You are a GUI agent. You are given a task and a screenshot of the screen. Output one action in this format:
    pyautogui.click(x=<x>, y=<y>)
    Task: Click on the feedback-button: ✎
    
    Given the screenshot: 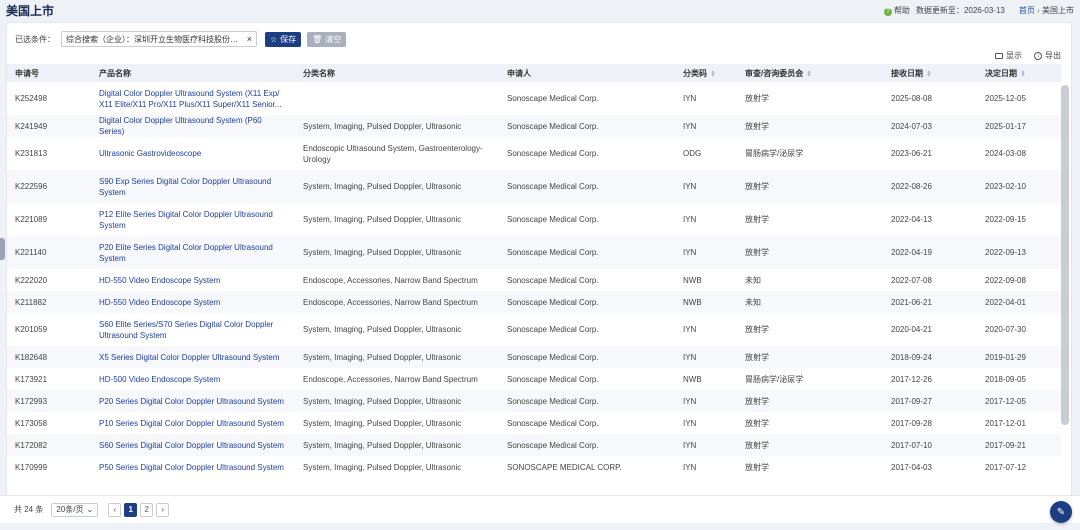 What is the action you would take?
    pyautogui.click(x=1061, y=512)
    